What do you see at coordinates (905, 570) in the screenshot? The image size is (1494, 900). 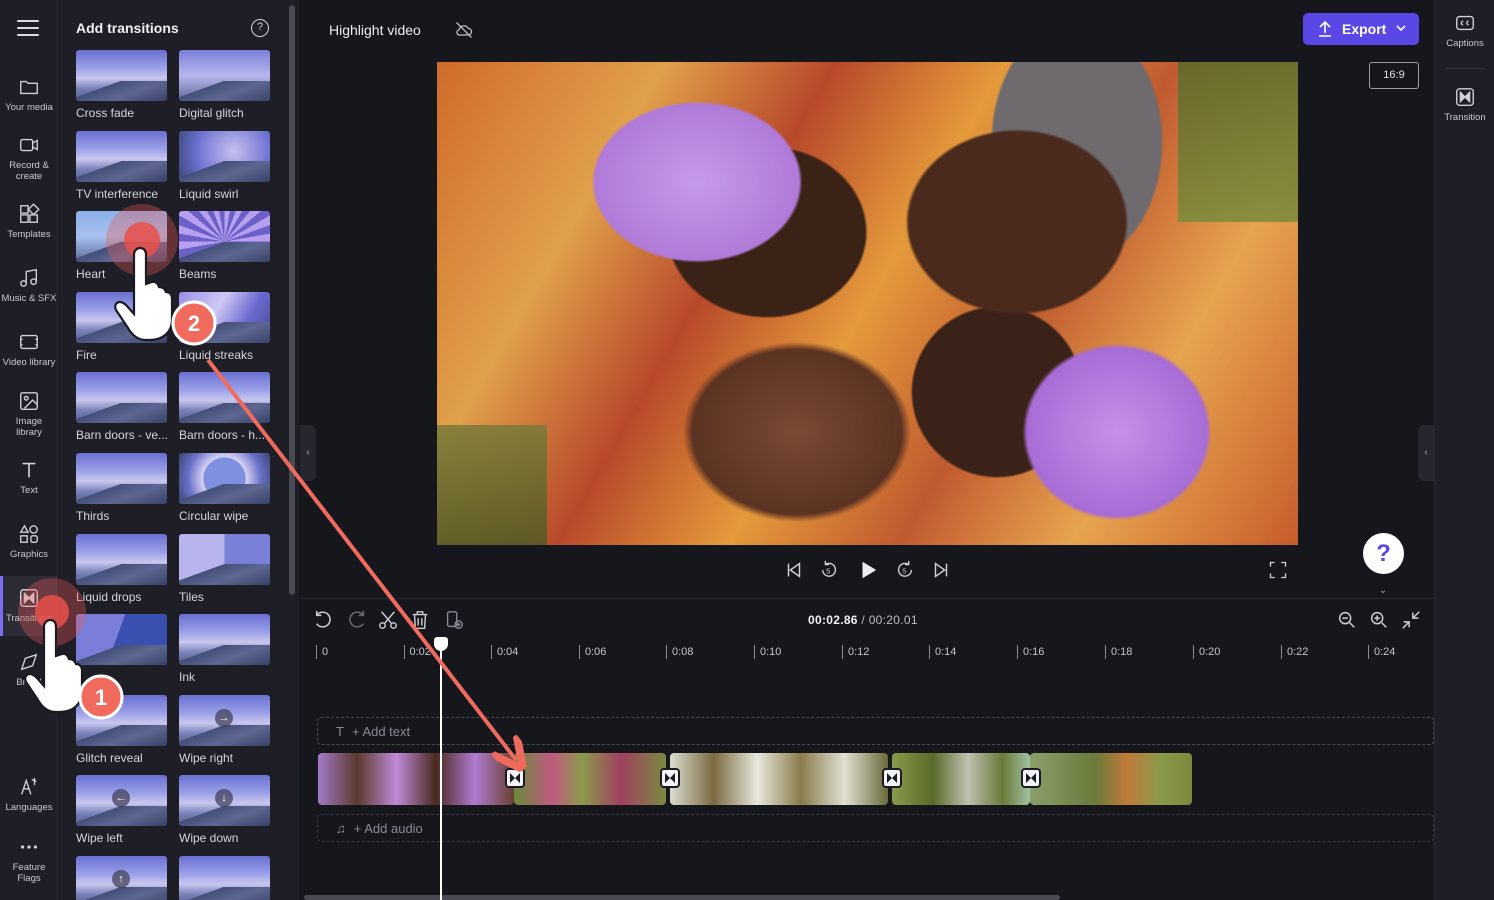 I see `forward-5-icon: 5` at bounding box center [905, 570].